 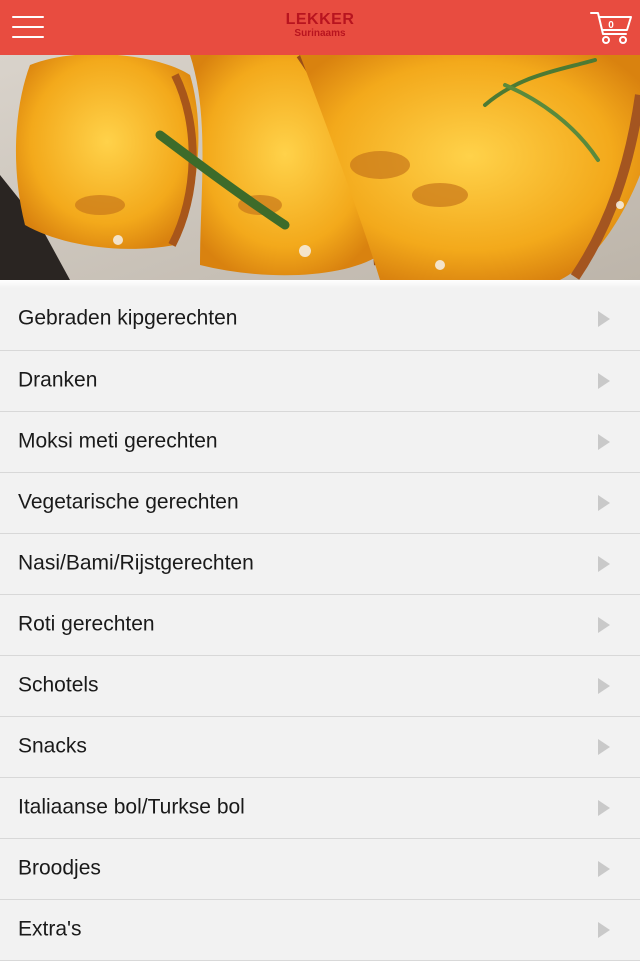 What do you see at coordinates (320, 564) in the screenshot?
I see `category-item-nasi-bami-rijst: Nasi/Bami/Rijstgerechten` at bounding box center [320, 564].